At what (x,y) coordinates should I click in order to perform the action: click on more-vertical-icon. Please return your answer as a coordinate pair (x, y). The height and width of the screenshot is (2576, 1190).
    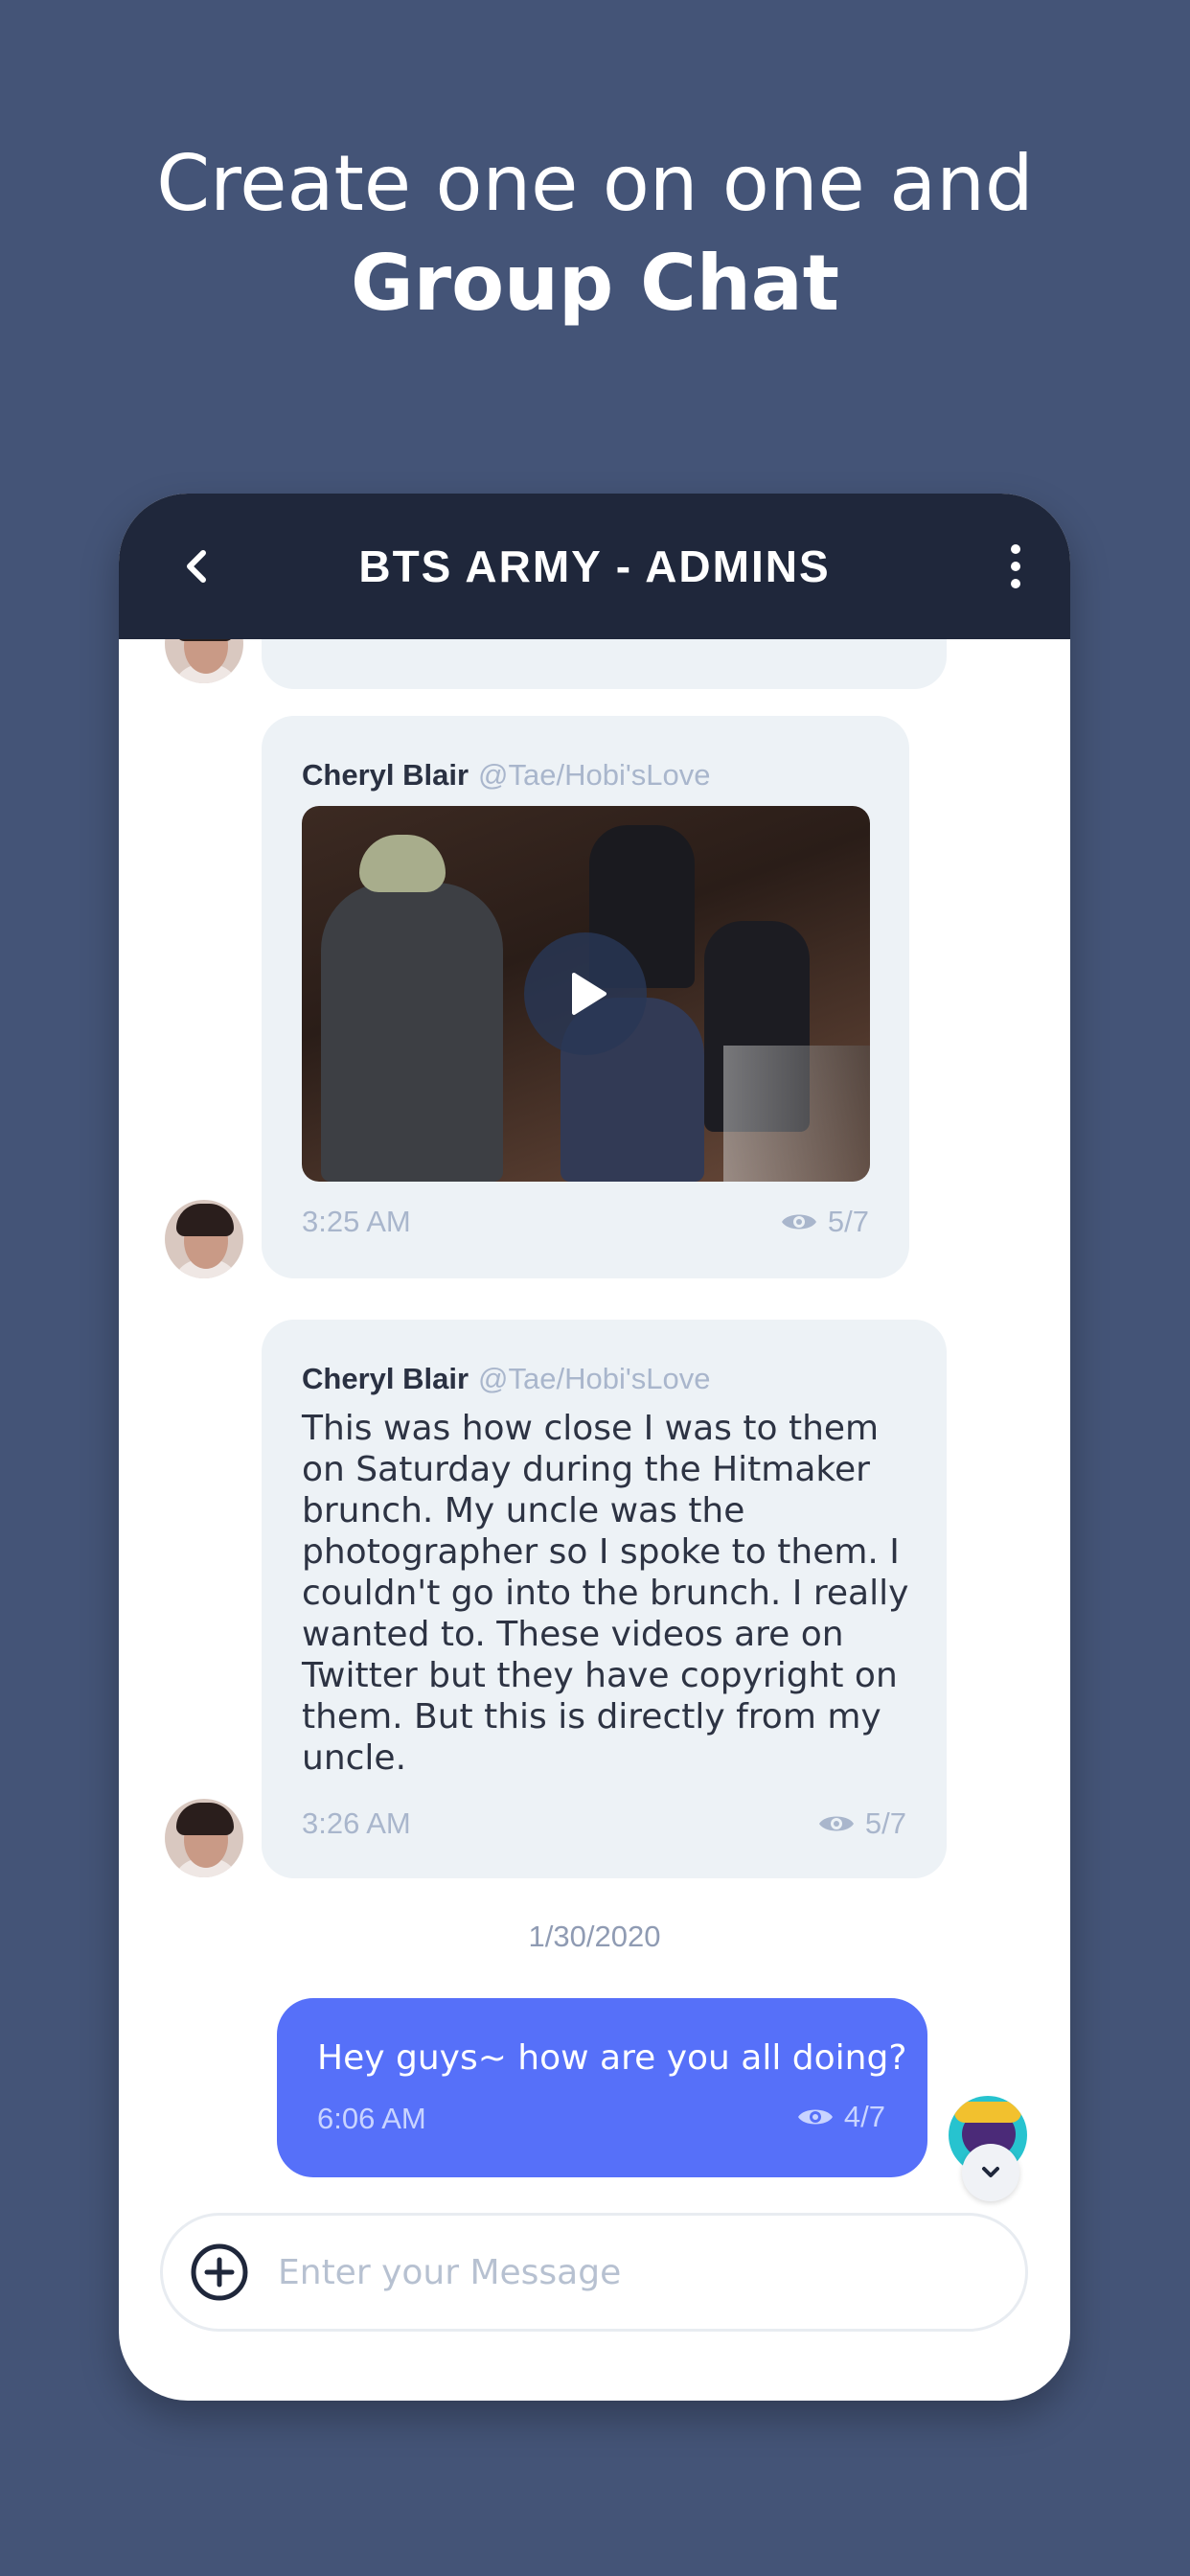
    Looking at the image, I should click on (1015, 566).